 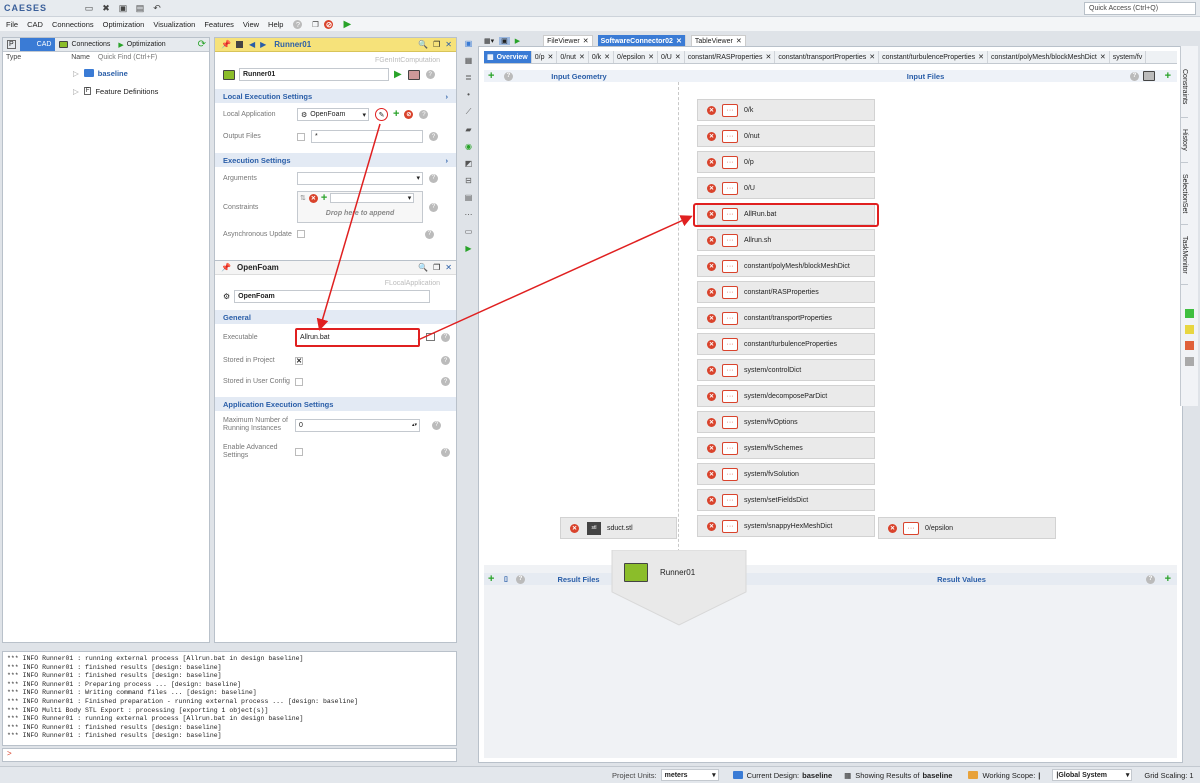 What do you see at coordinates (602, 57) in the screenshot?
I see `tab-file: 0/k ✕` at bounding box center [602, 57].